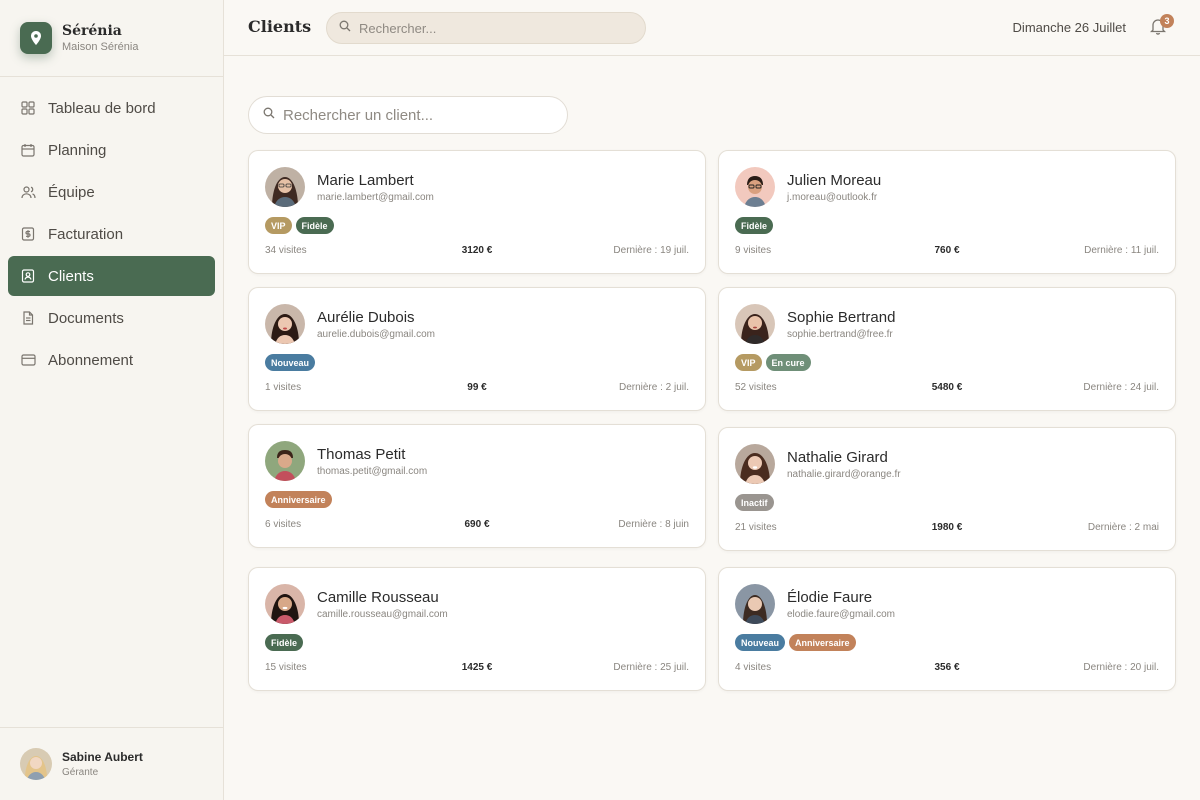 This screenshot has width=1200, height=800. What do you see at coordinates (361, 454) in the screenshot?
I see `client-name: Thomas Petit` at bounding box center [361, 454].